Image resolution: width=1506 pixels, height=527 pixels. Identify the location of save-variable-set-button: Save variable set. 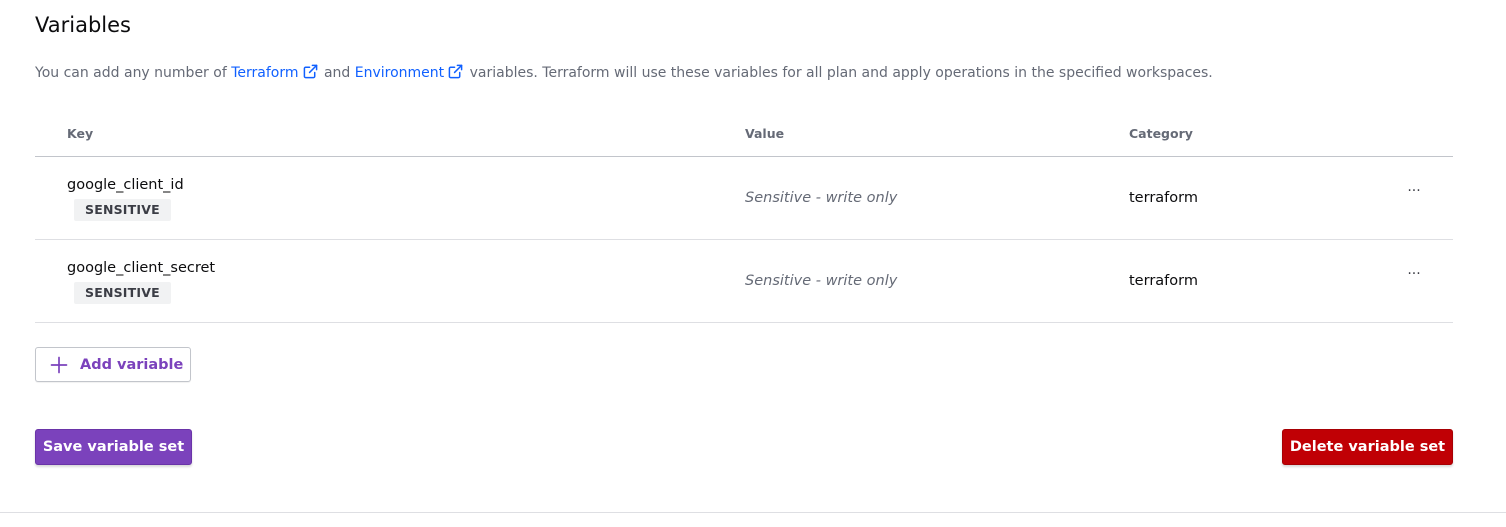
(113, 447).